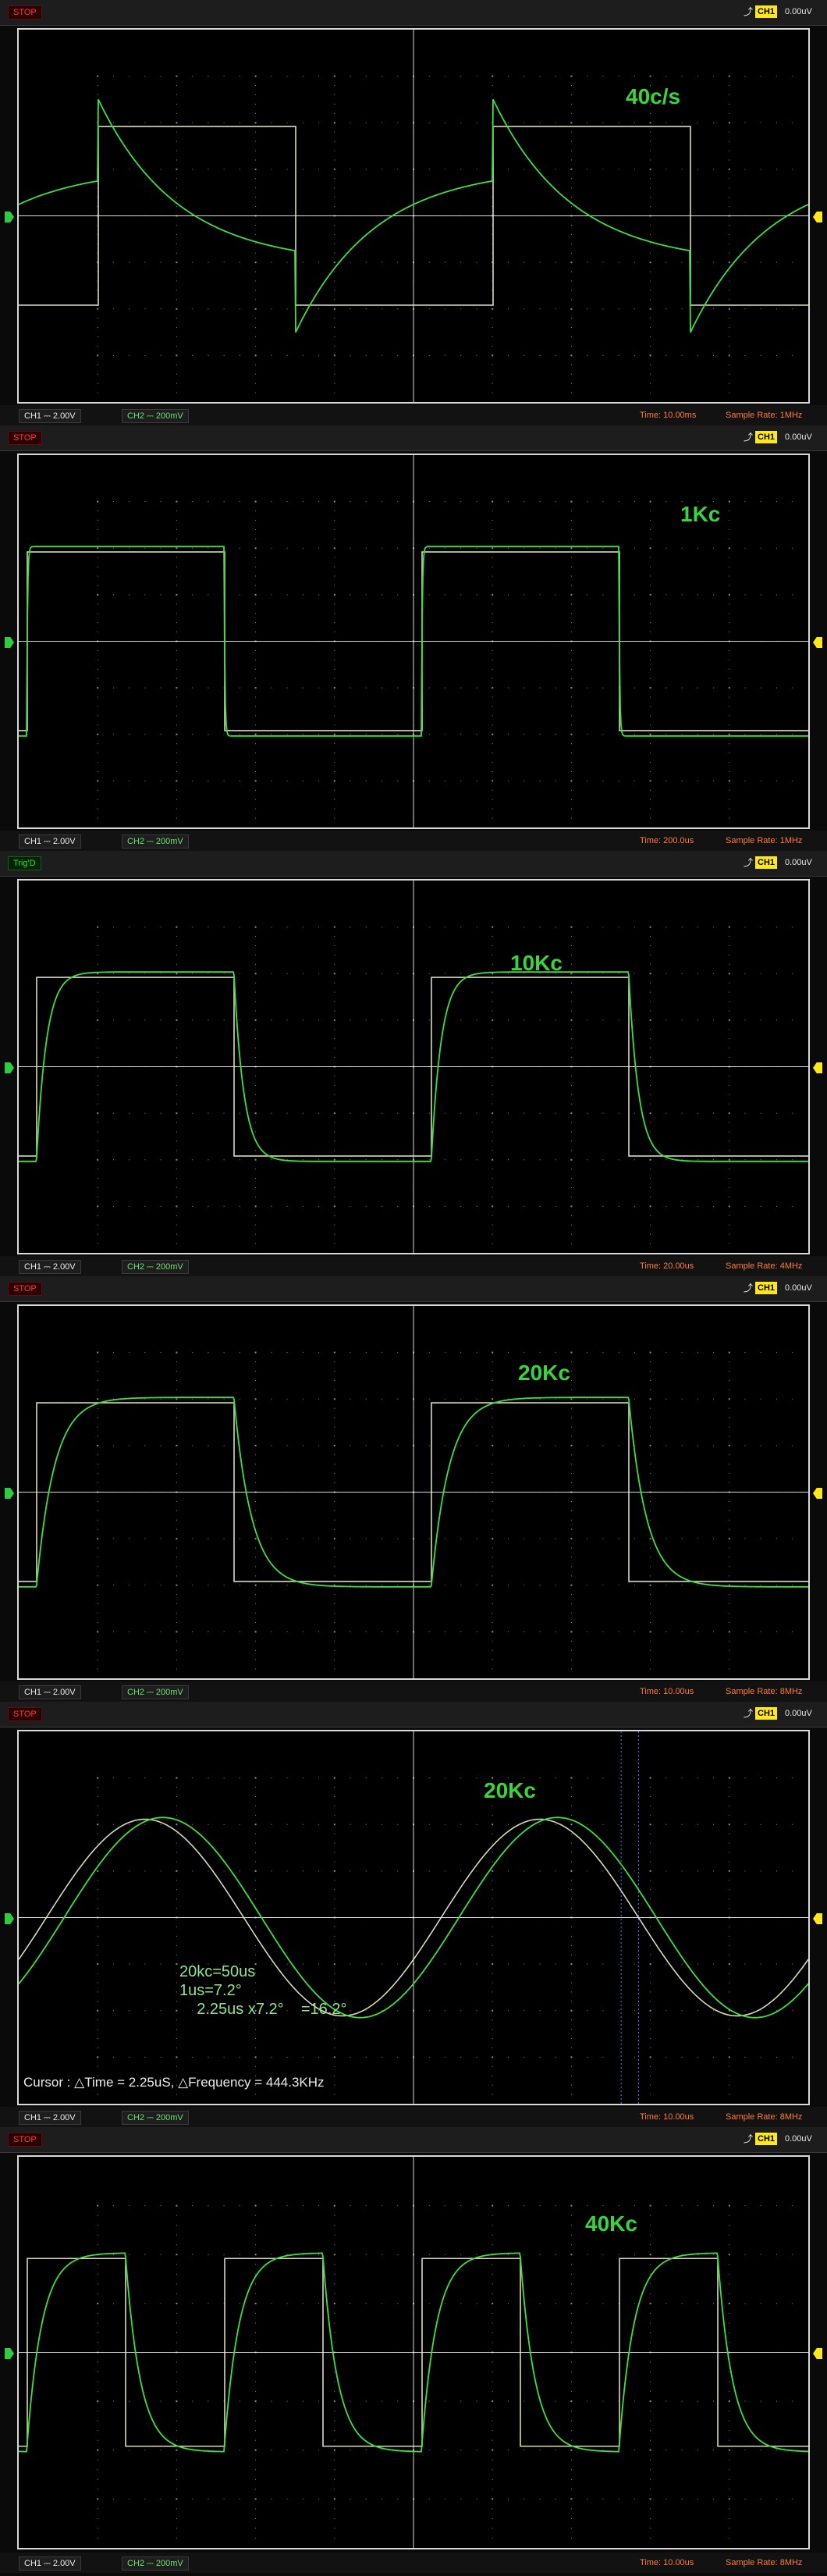 The width and height of the screenshot is (827, 2576). Describe the element at coordinates (700, 514) in the screenshot. I see `frequency-label: 1Kc` at that location.